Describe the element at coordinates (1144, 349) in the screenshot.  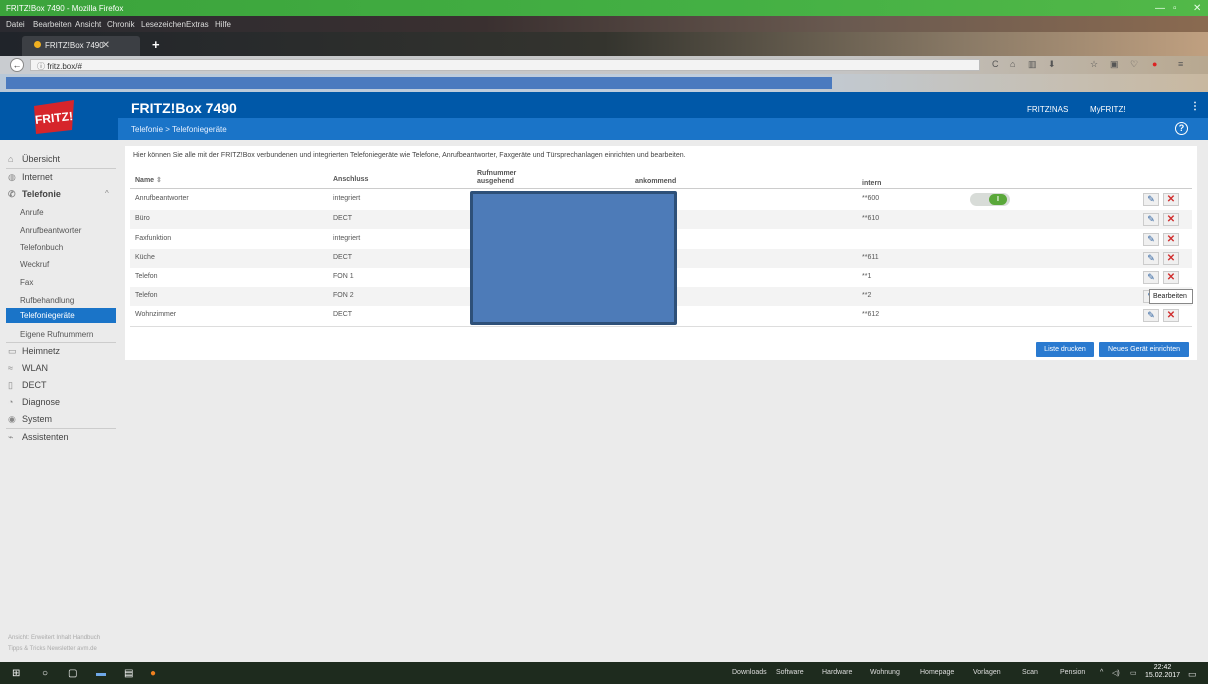
I see `new-device-button: Neues Gerät einrichten` at that location.